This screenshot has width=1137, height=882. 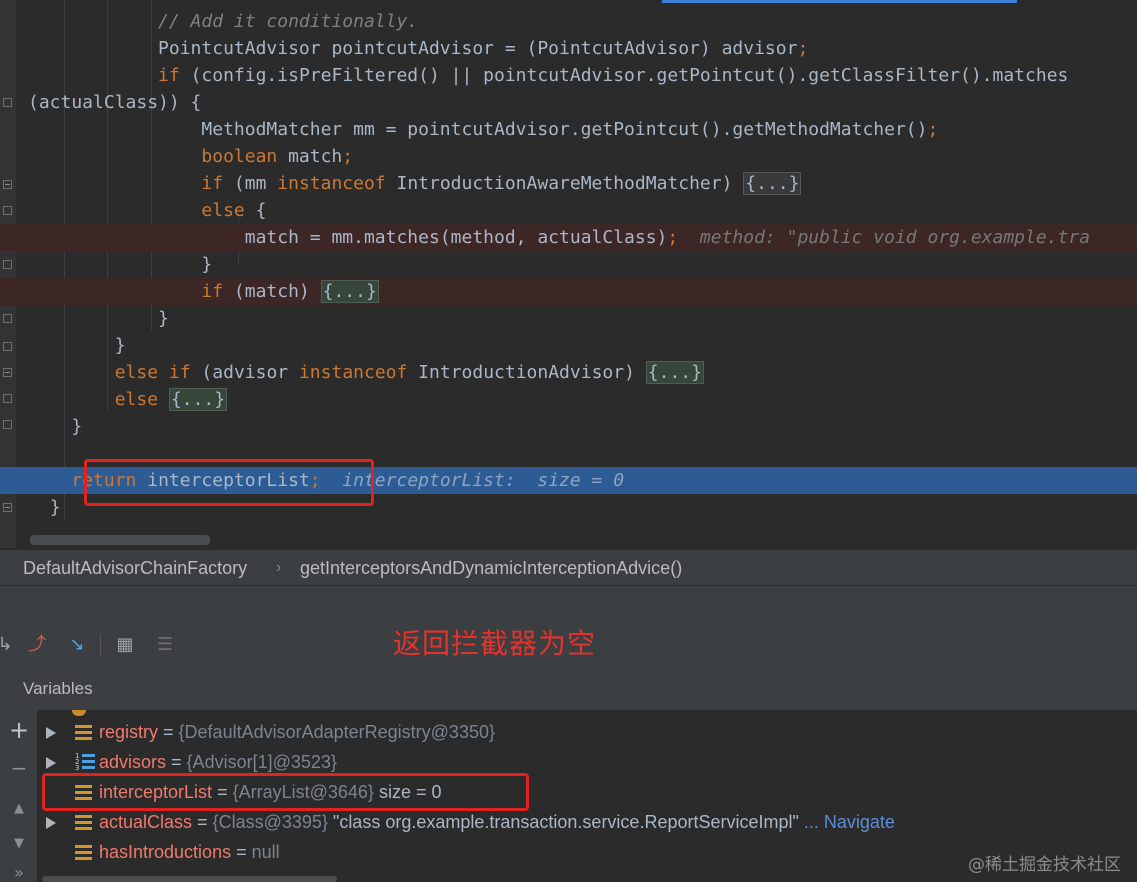 I want to click on code-token: boolean, so click(x=239, y=156).